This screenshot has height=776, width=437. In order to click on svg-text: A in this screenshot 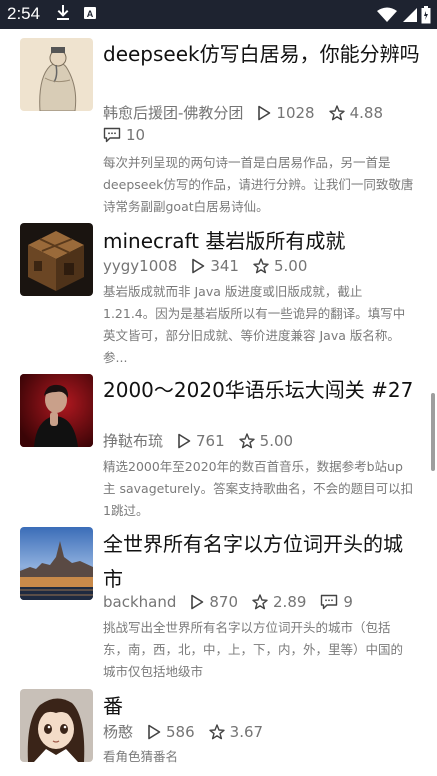, I will do `click(90, 14)`.